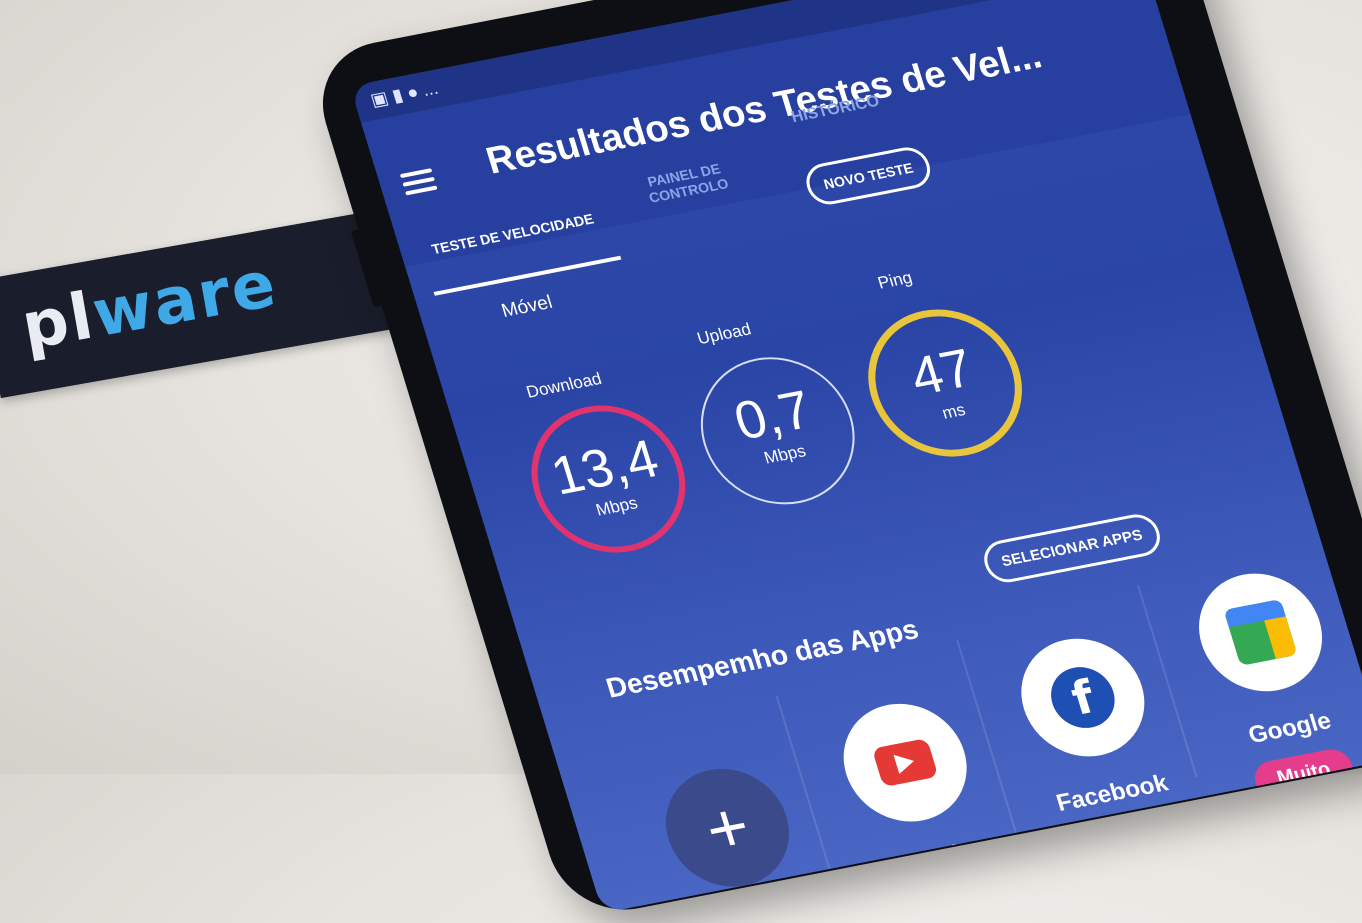 This screenshot has width=1362, height=923. I want to click on lanyard-strap: plware, so click(197, 304).